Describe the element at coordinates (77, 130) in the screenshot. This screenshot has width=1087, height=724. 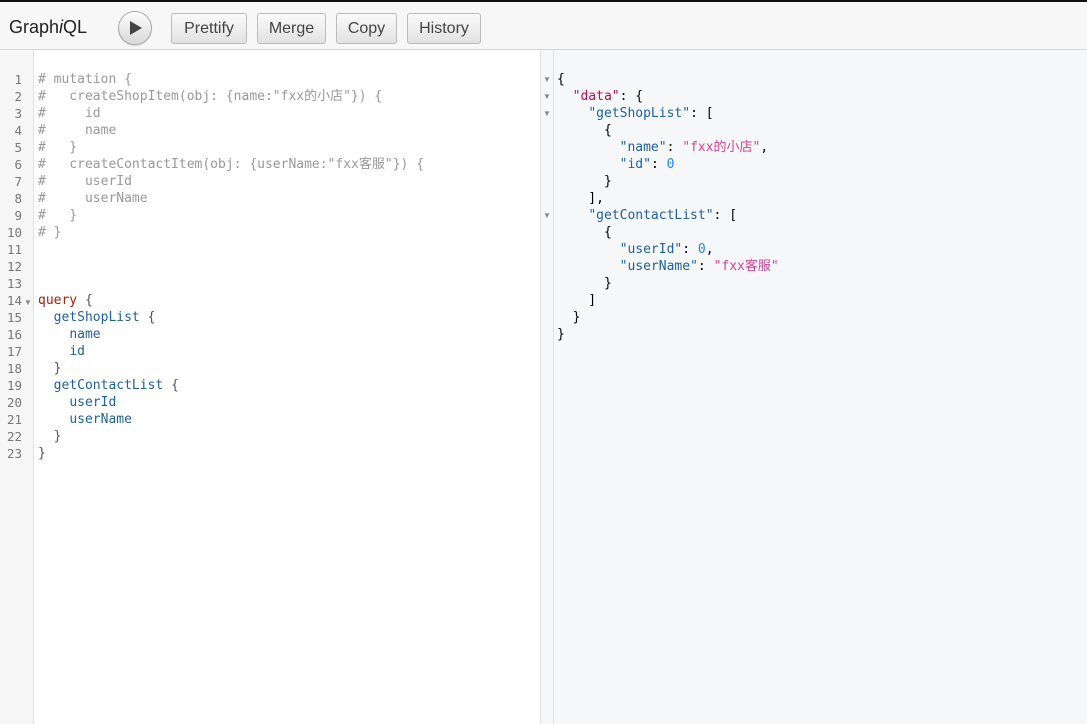
I see `editor-line: # name` at that location.